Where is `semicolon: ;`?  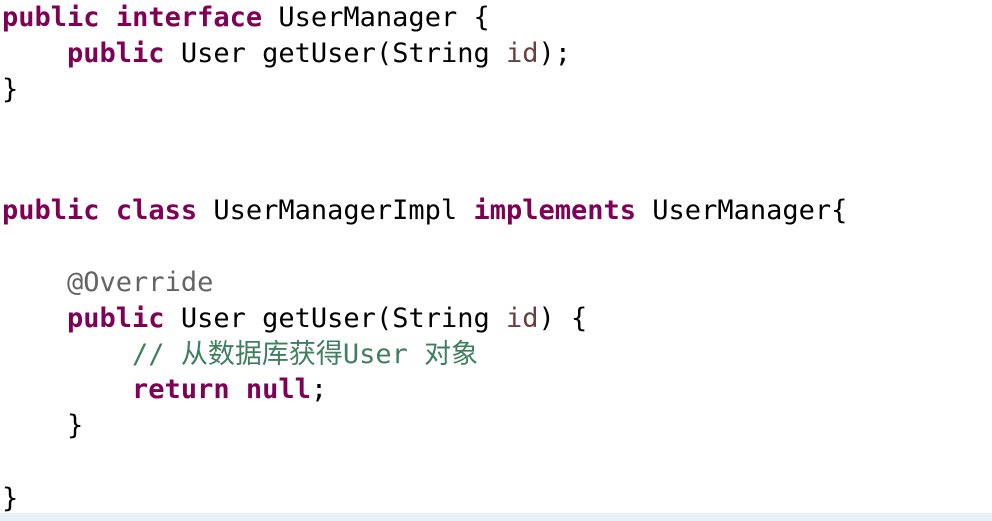
semicolon: ; is located at coordinates (319, 389).